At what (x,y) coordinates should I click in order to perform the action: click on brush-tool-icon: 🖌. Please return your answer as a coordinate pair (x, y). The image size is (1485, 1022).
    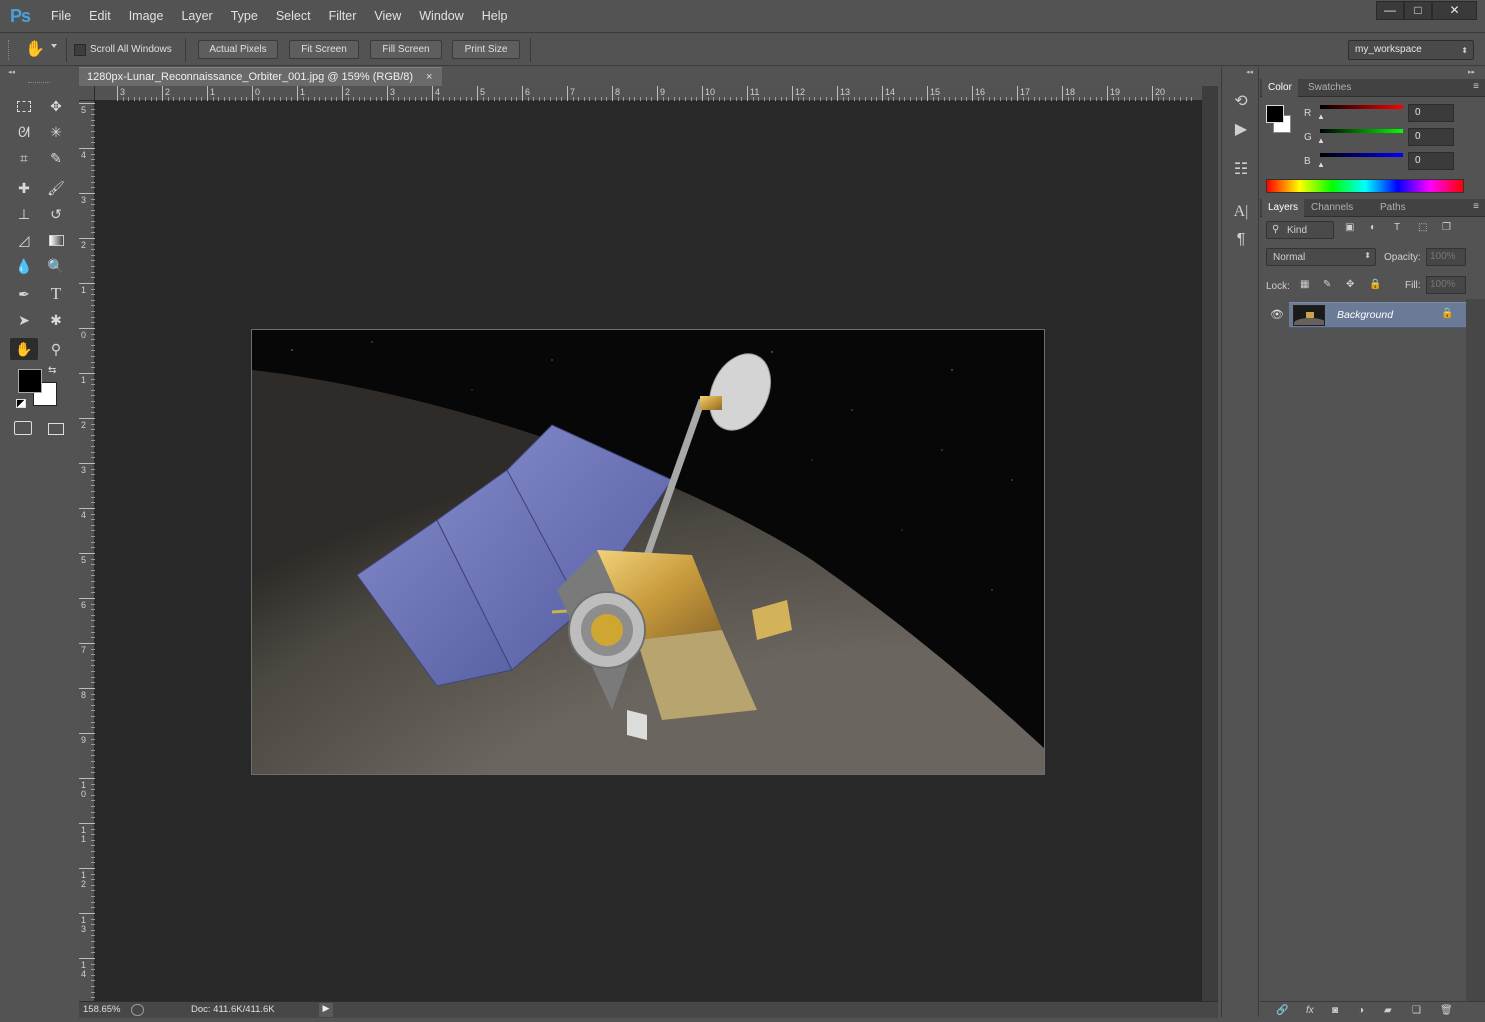
    Looking at the image, I should click on (56, 188).